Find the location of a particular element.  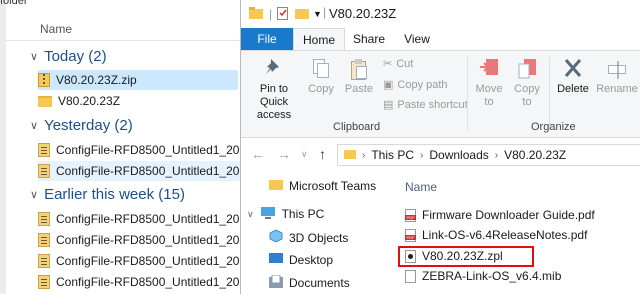

breadcrumb-current-folder: V80.20.23Z is located at coordinates (535, 155).